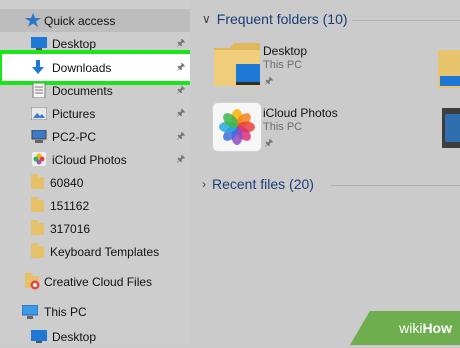  I want to click on nav-item-label: 60840, so click(67, 182).